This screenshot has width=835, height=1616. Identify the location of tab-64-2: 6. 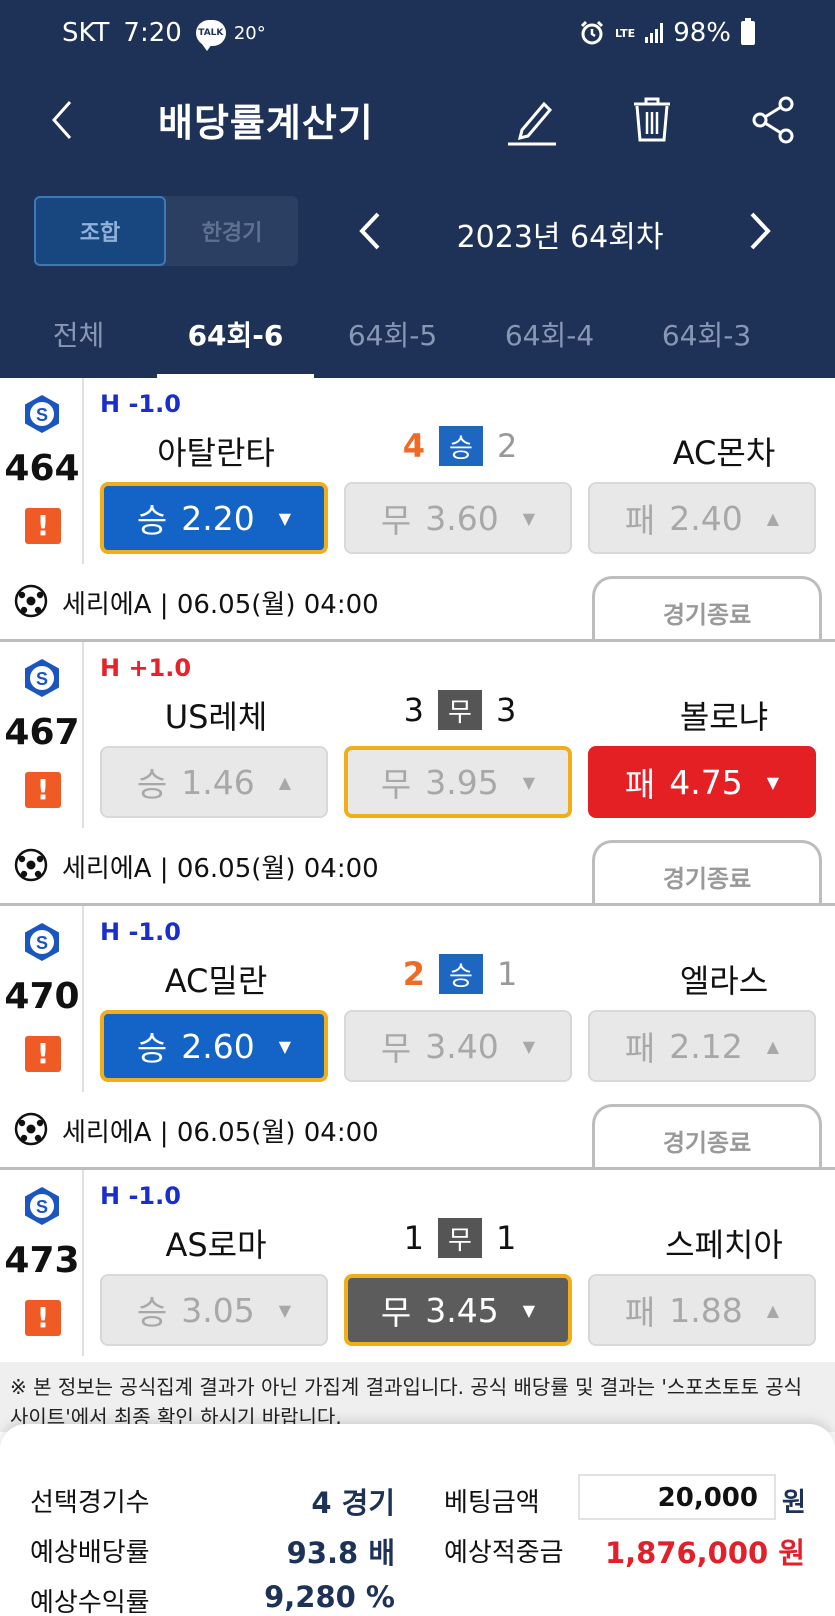
(810, 339).